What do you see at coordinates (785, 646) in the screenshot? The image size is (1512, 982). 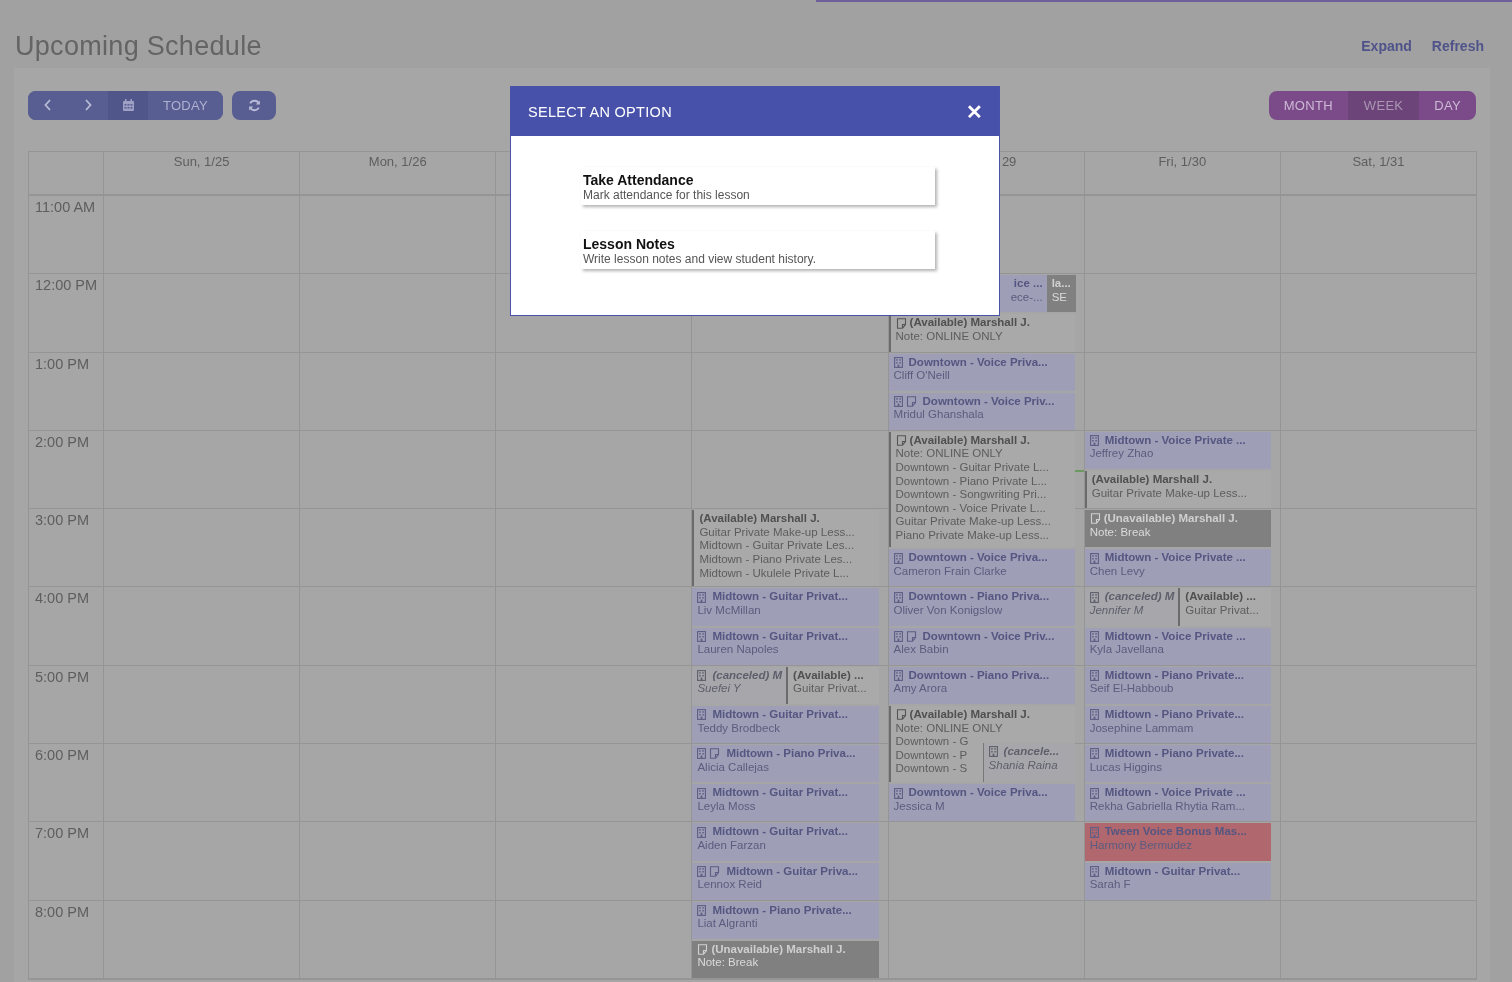 I see `lesson-event: Midtown - Guitar Privat... Lauren Napoles` at bounding box center [785, 646].